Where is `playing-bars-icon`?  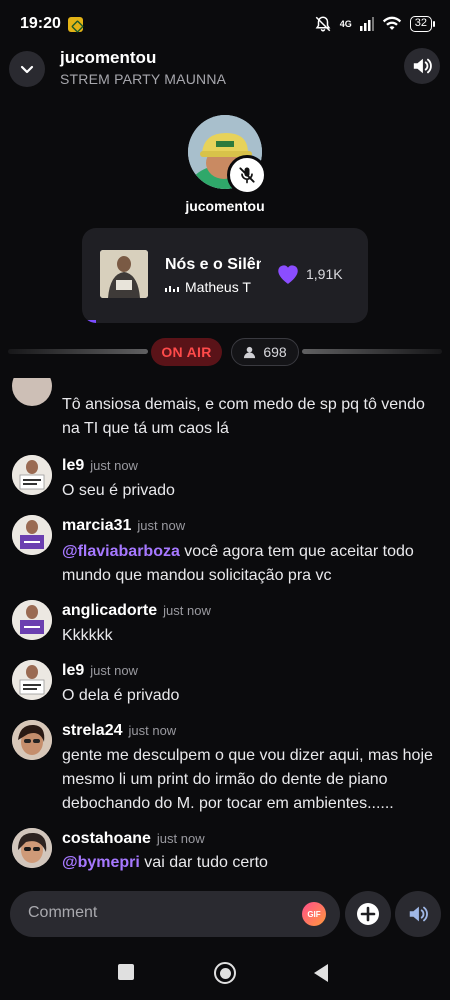 playing-bars-icon is located at coordinates (172, 287).